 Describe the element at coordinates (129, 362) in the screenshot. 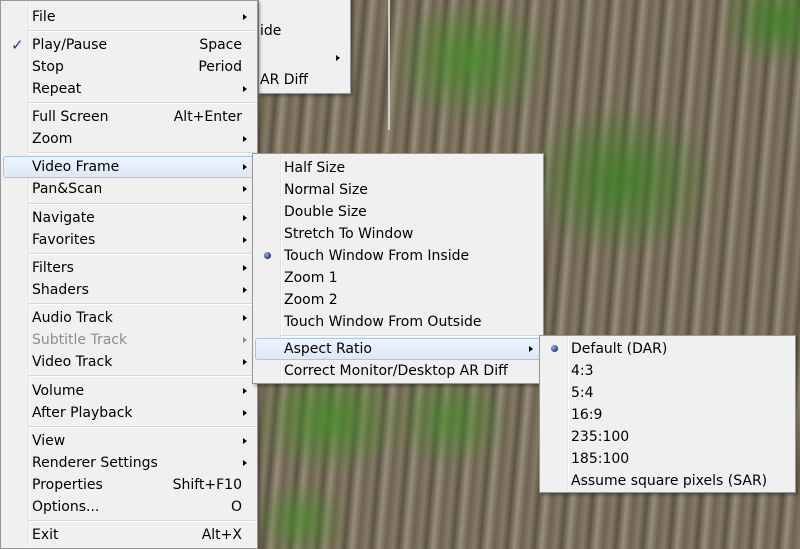

I see `menu-item-video-track: Video Track` at that location.